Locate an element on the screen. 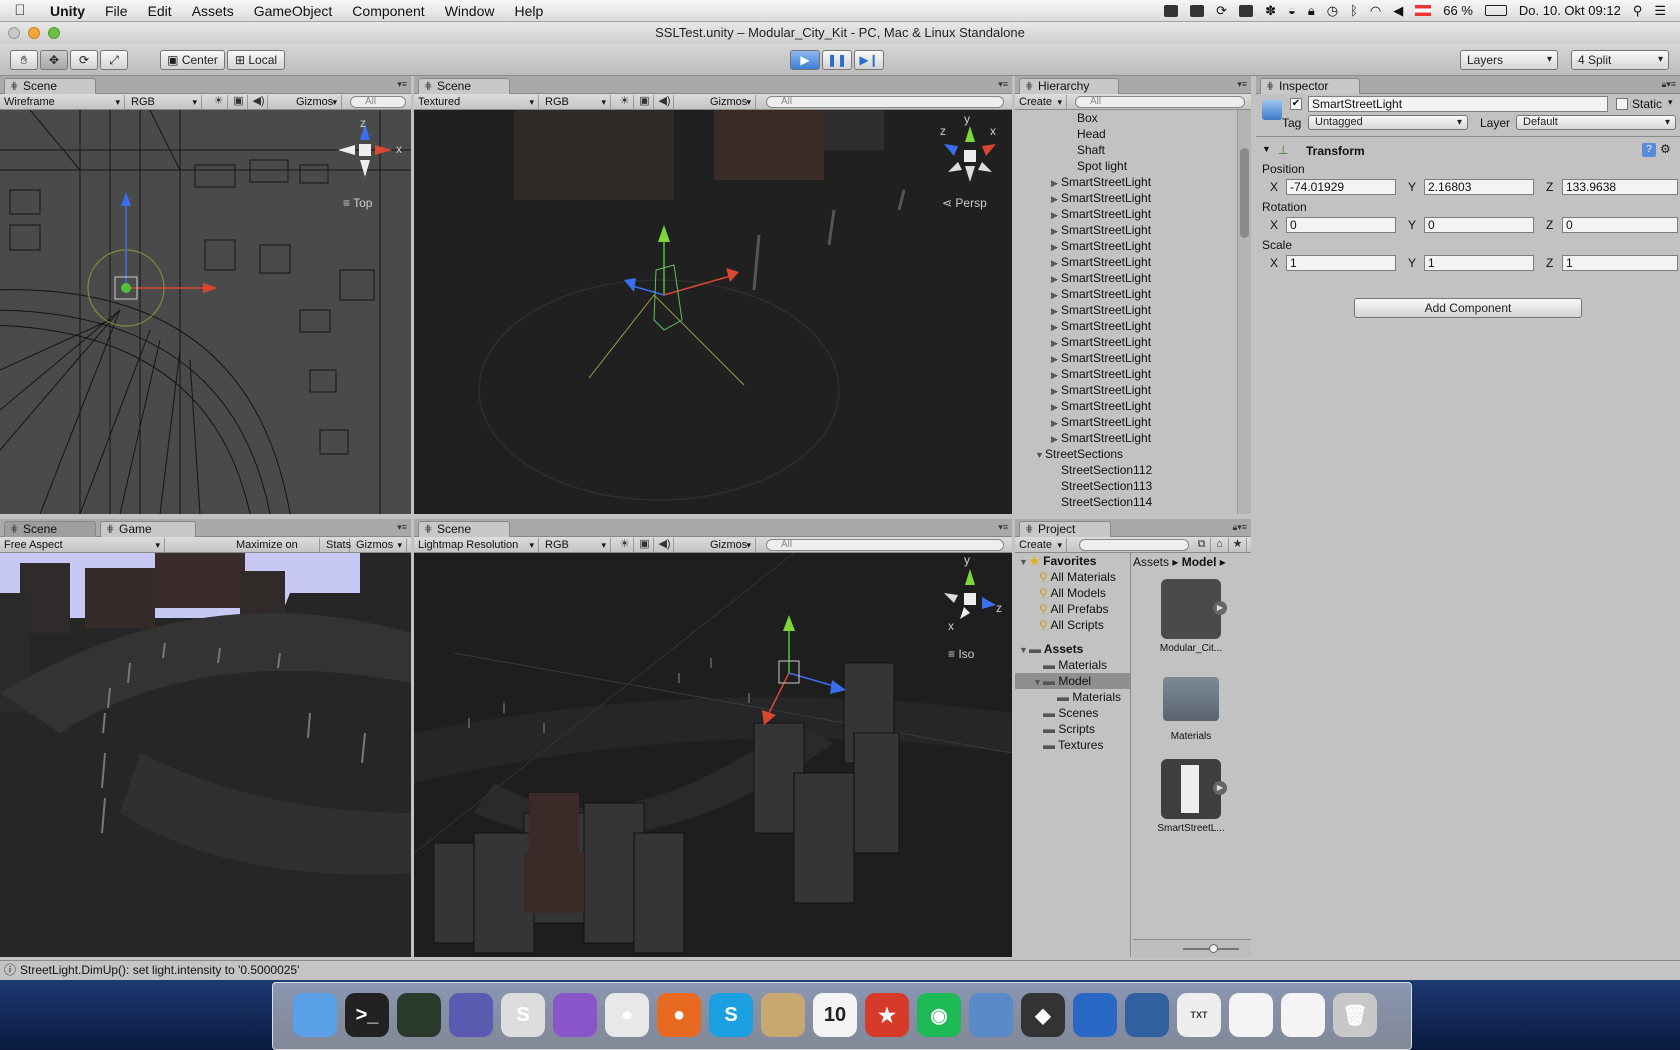  game-viewport is located at coordinates (205, 755).